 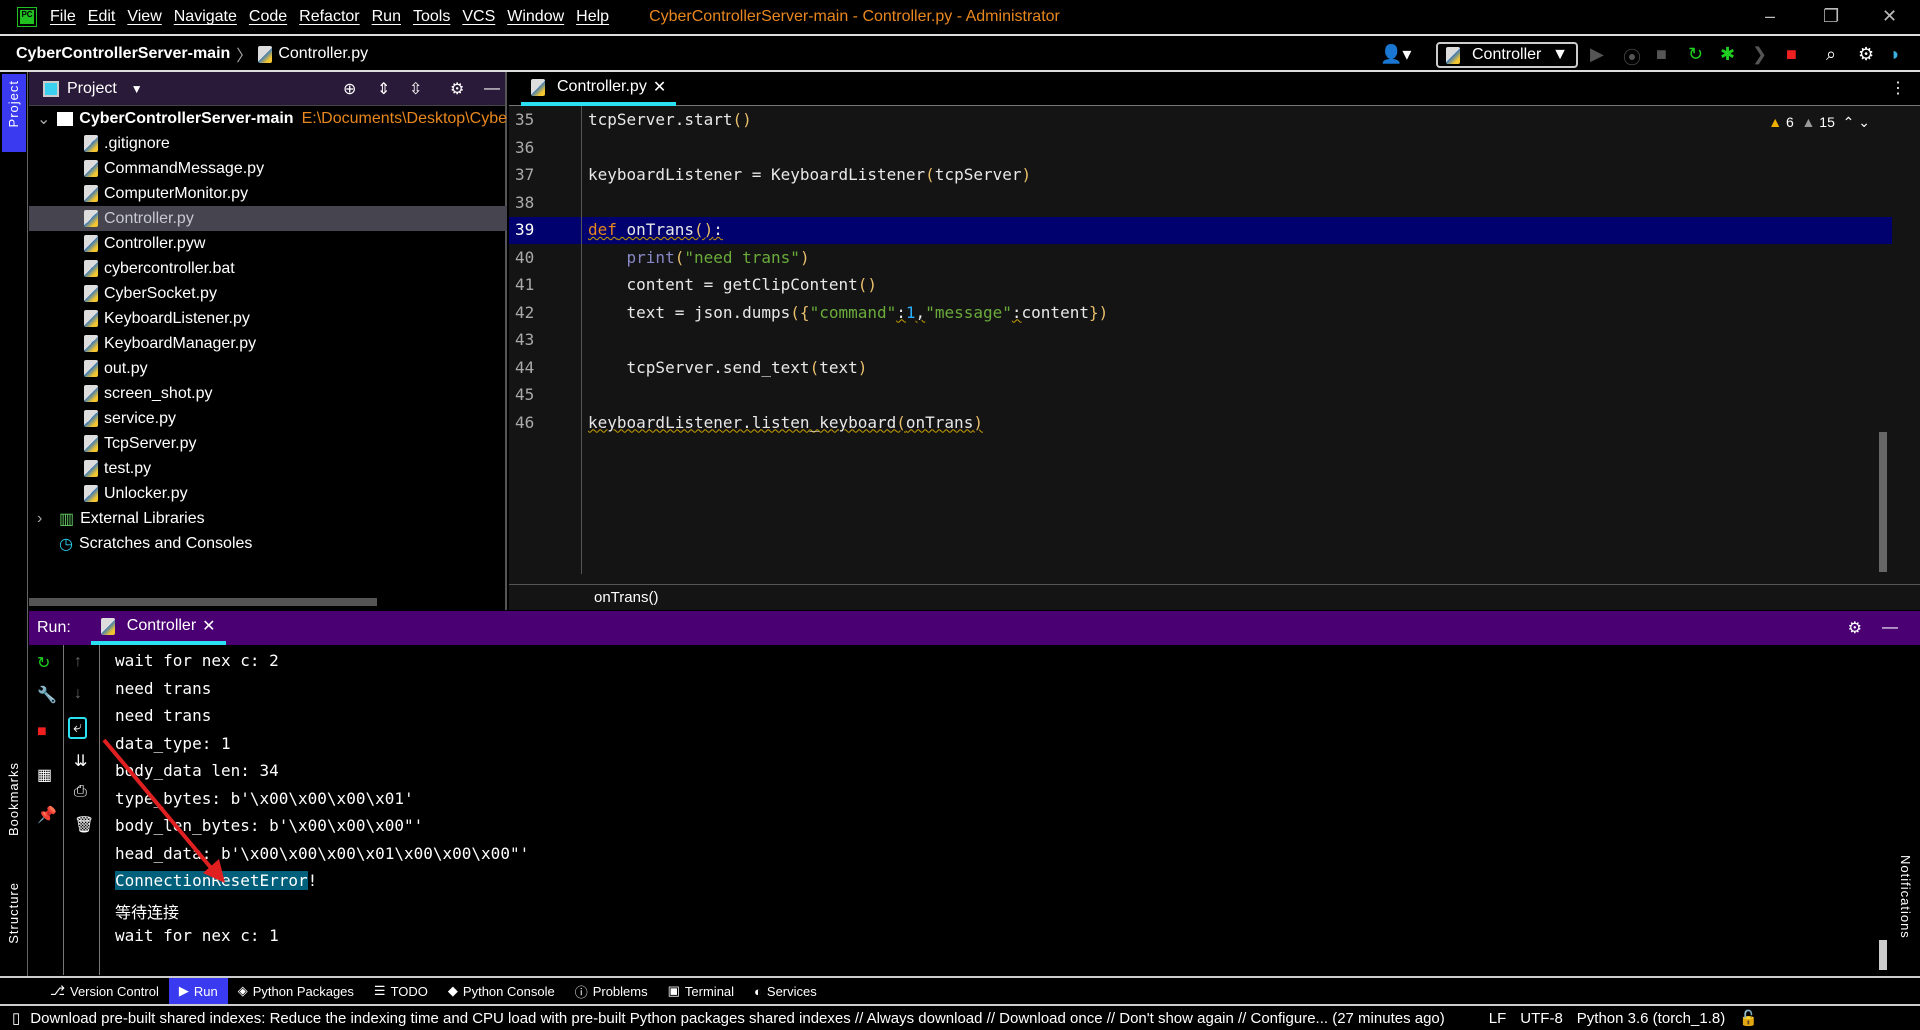 What do you see at coordinates (611, 991) in the screenshot?
I see `bottom-tab-problems: ⓘ Problems` at bounding box center [611, 991].